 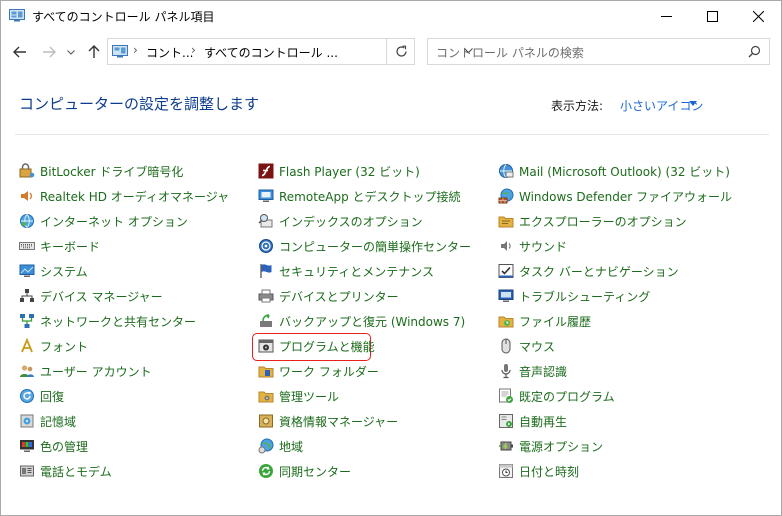 What do you see at coordinates (27, 346) in the screenshot?
I see `font-icon` at bounding box center [27, 346].